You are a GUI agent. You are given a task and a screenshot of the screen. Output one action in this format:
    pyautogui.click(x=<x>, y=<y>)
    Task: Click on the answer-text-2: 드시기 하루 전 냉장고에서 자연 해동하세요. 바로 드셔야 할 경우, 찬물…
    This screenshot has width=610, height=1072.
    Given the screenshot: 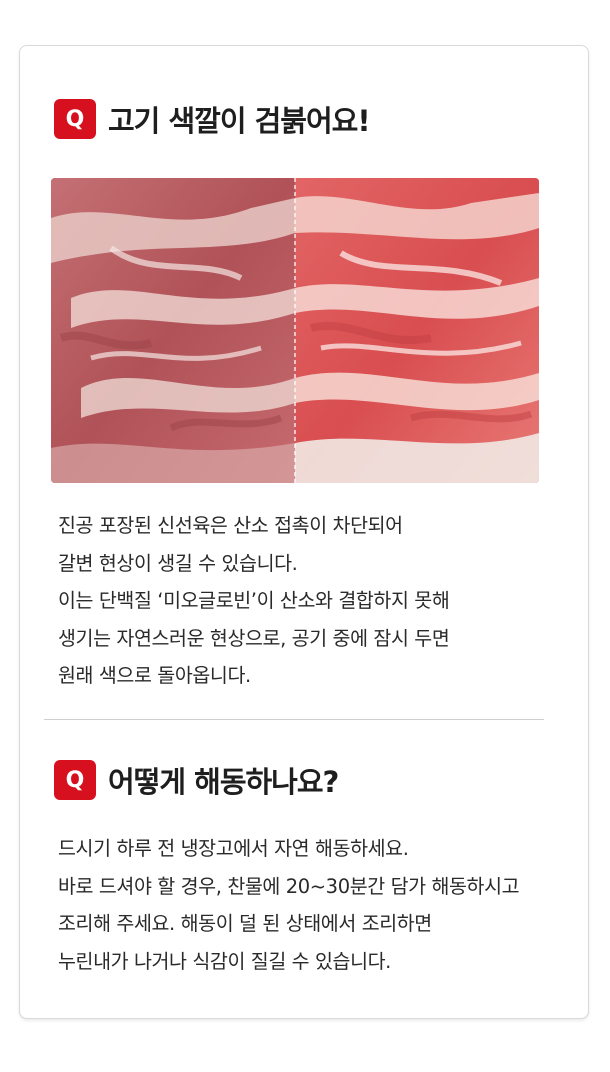 What is the action you would take?
    pyautogui.click(x=318, y=905)
    